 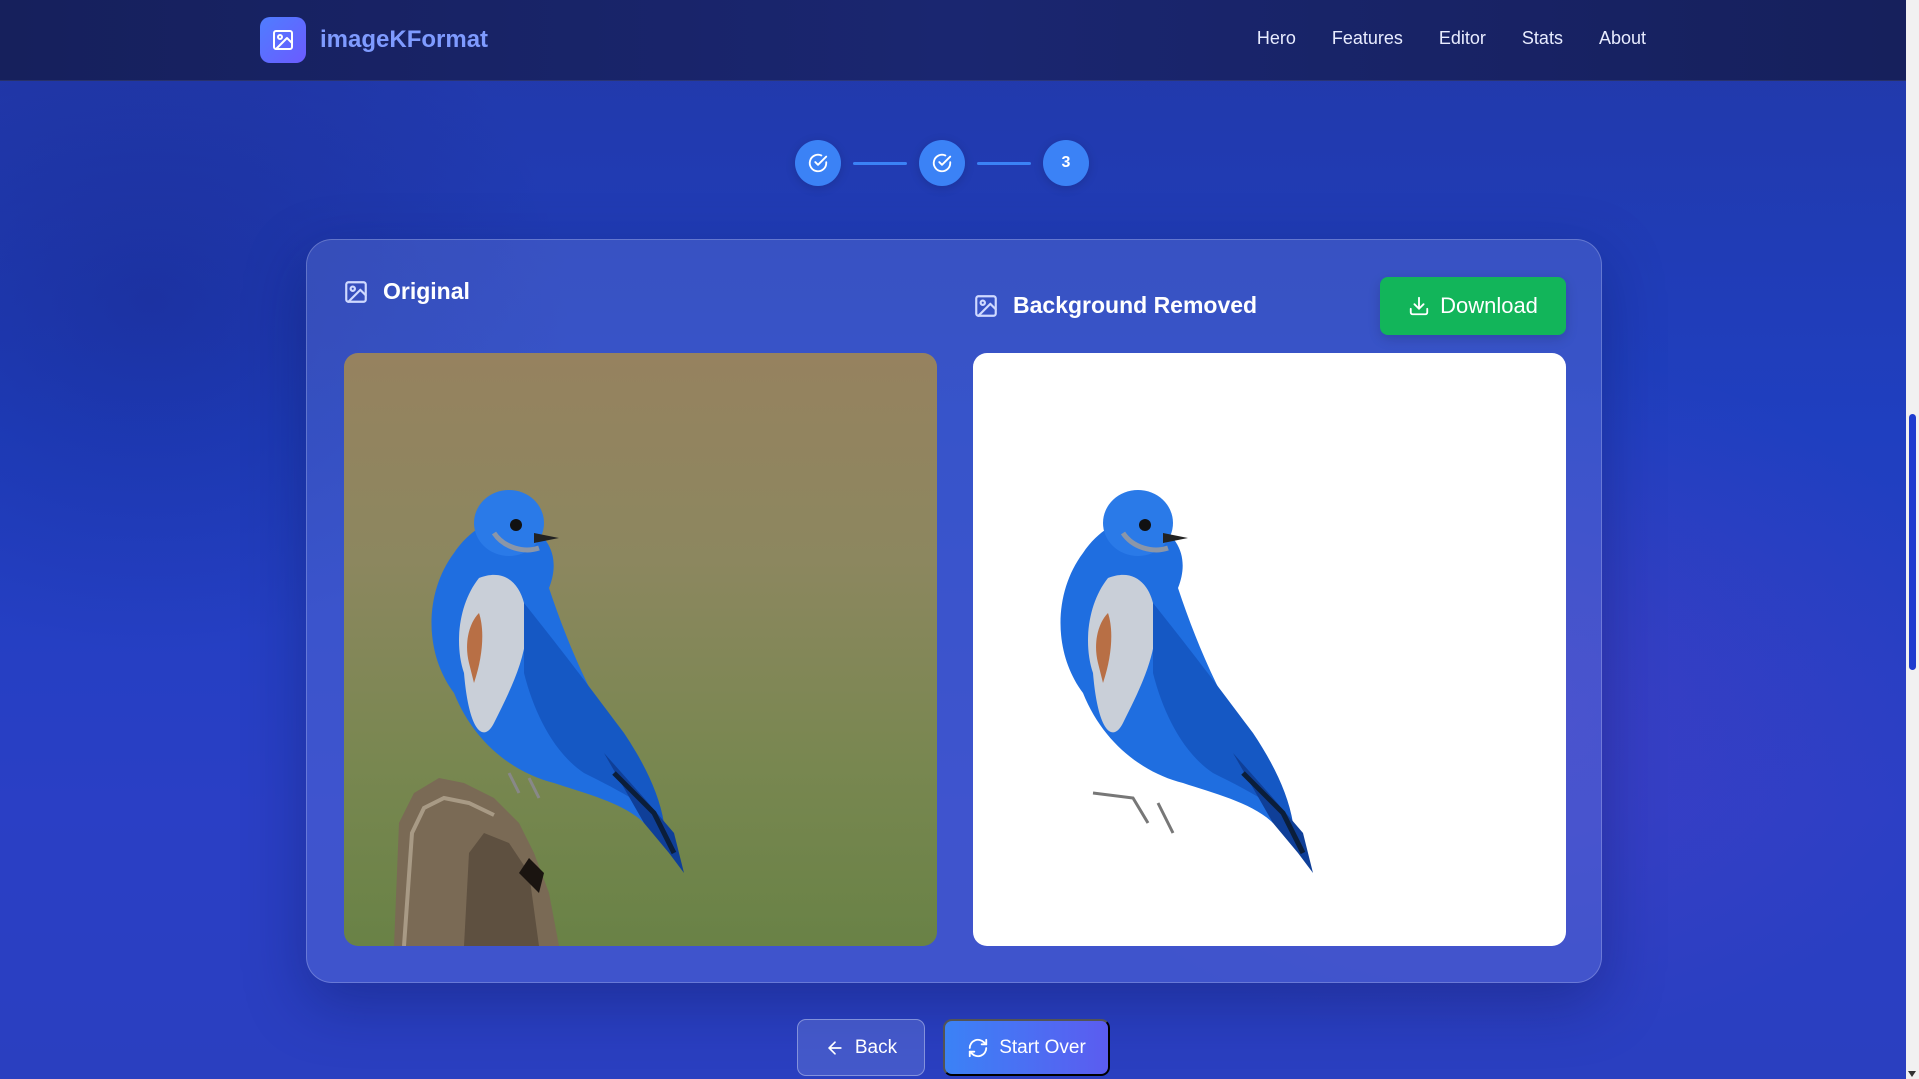 What do you see at coordinates (1276, 38) in the screenshot?
I see `nav-item-hero: Hero` at bounding box center [1276, 38].